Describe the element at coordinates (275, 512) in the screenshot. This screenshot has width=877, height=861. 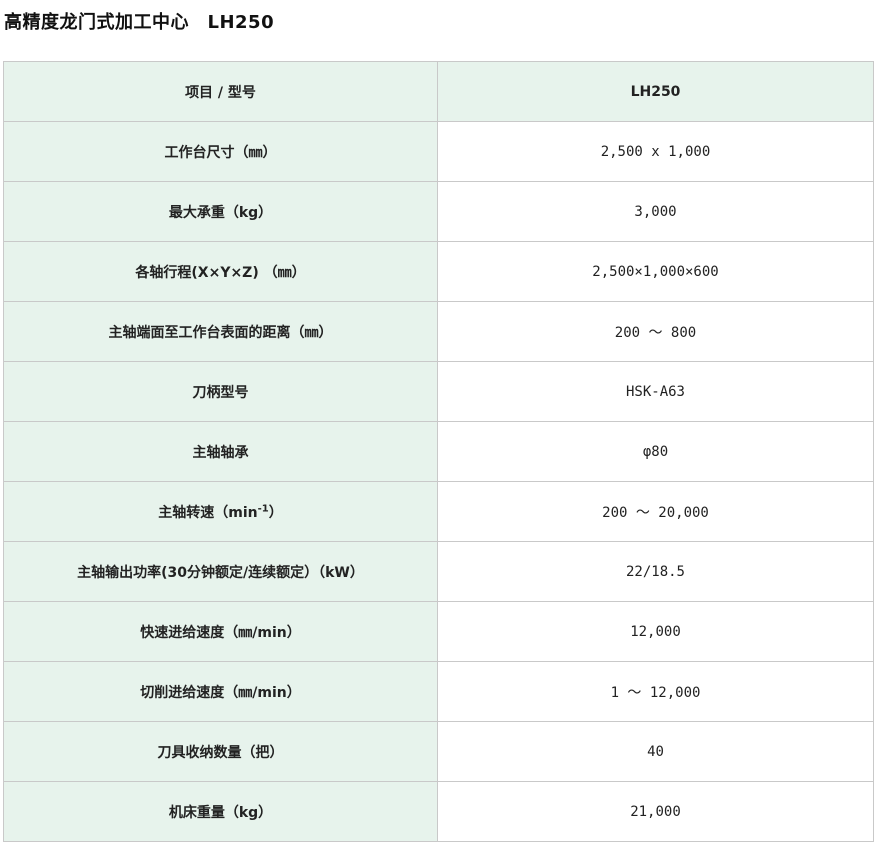
I see `spindle-speed-label-close: ）` at that location.